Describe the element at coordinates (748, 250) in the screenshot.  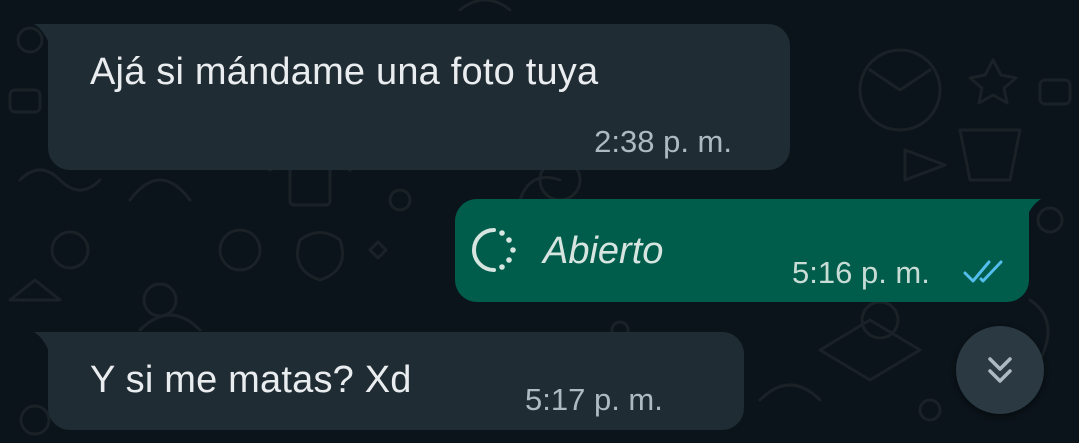
I see `message-bubble-outgoing: Abierto 5:16 p. m.` at that location.